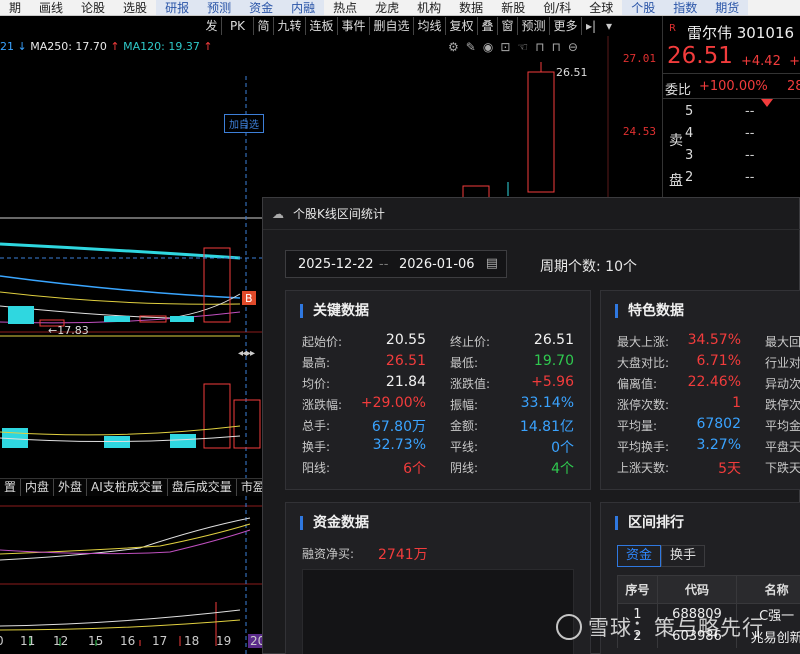 The width and height of the screenshot is (800, 654). I want to click on stat-label: 平均量:, so click(637, 426).